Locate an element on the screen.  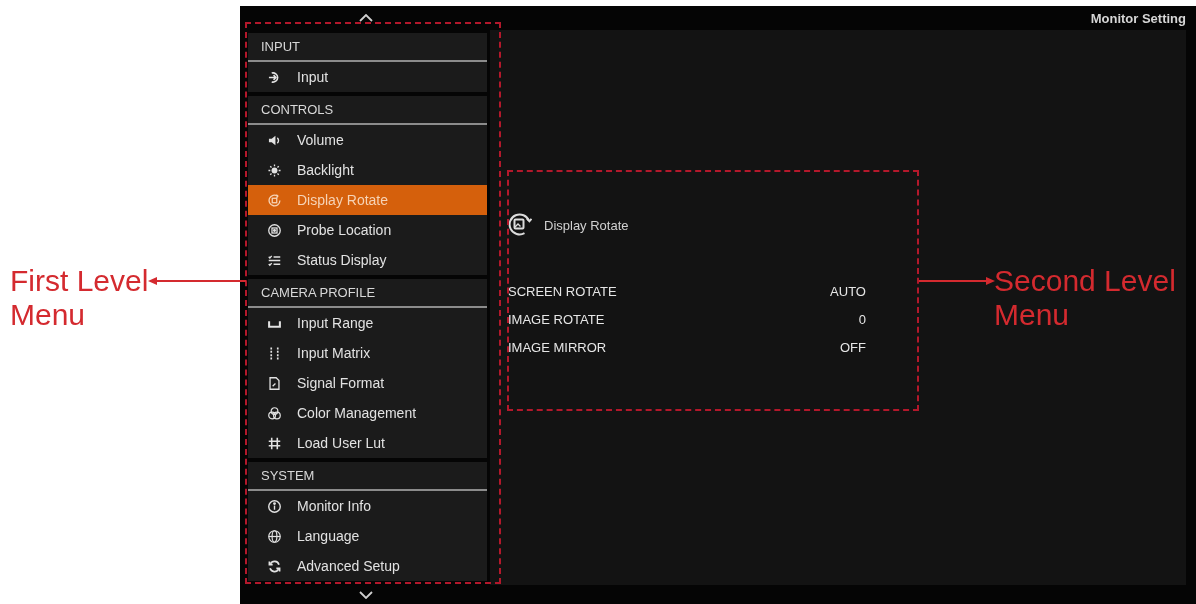
setting-label: IMAGE MIRROR is located at coordinates (557, 347).